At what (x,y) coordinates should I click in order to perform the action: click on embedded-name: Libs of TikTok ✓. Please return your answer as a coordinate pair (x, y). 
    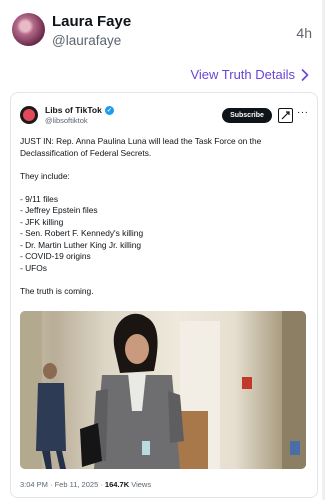
    Looking at the image, I should click on (79, 110).